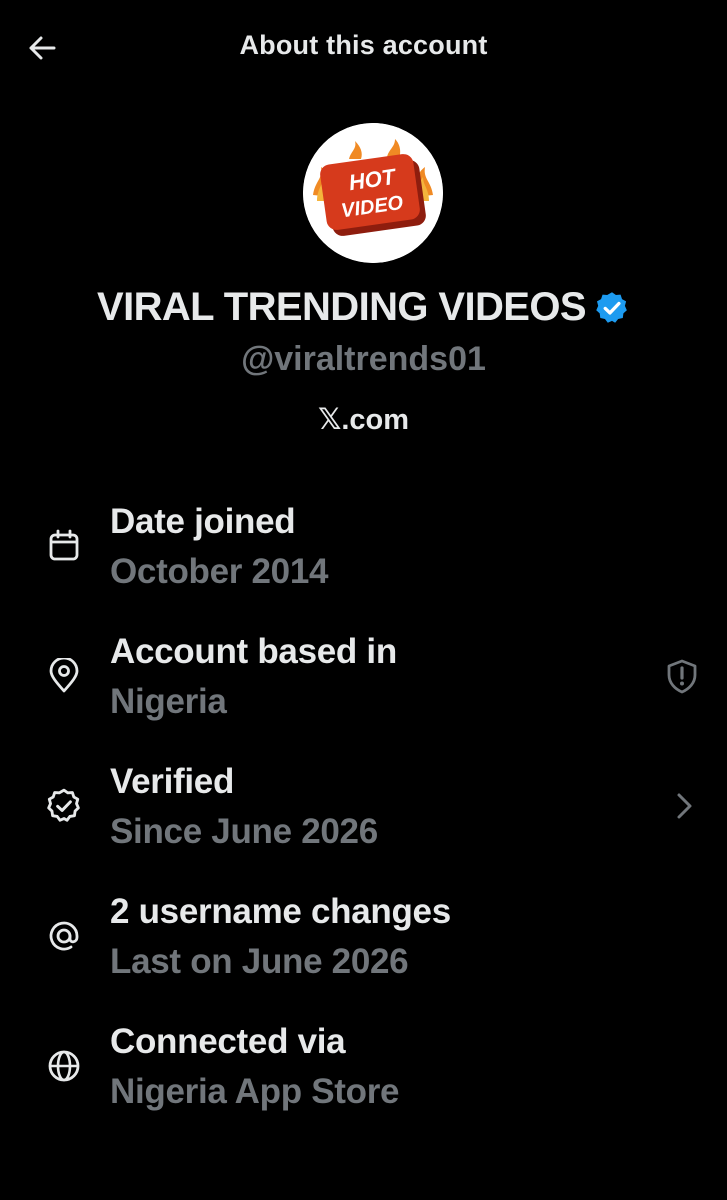 The height and width of the screenshot is (1200, 727). I want to click on row-username-changes: 2 username changes Last on June 2026, so click(363, 945).